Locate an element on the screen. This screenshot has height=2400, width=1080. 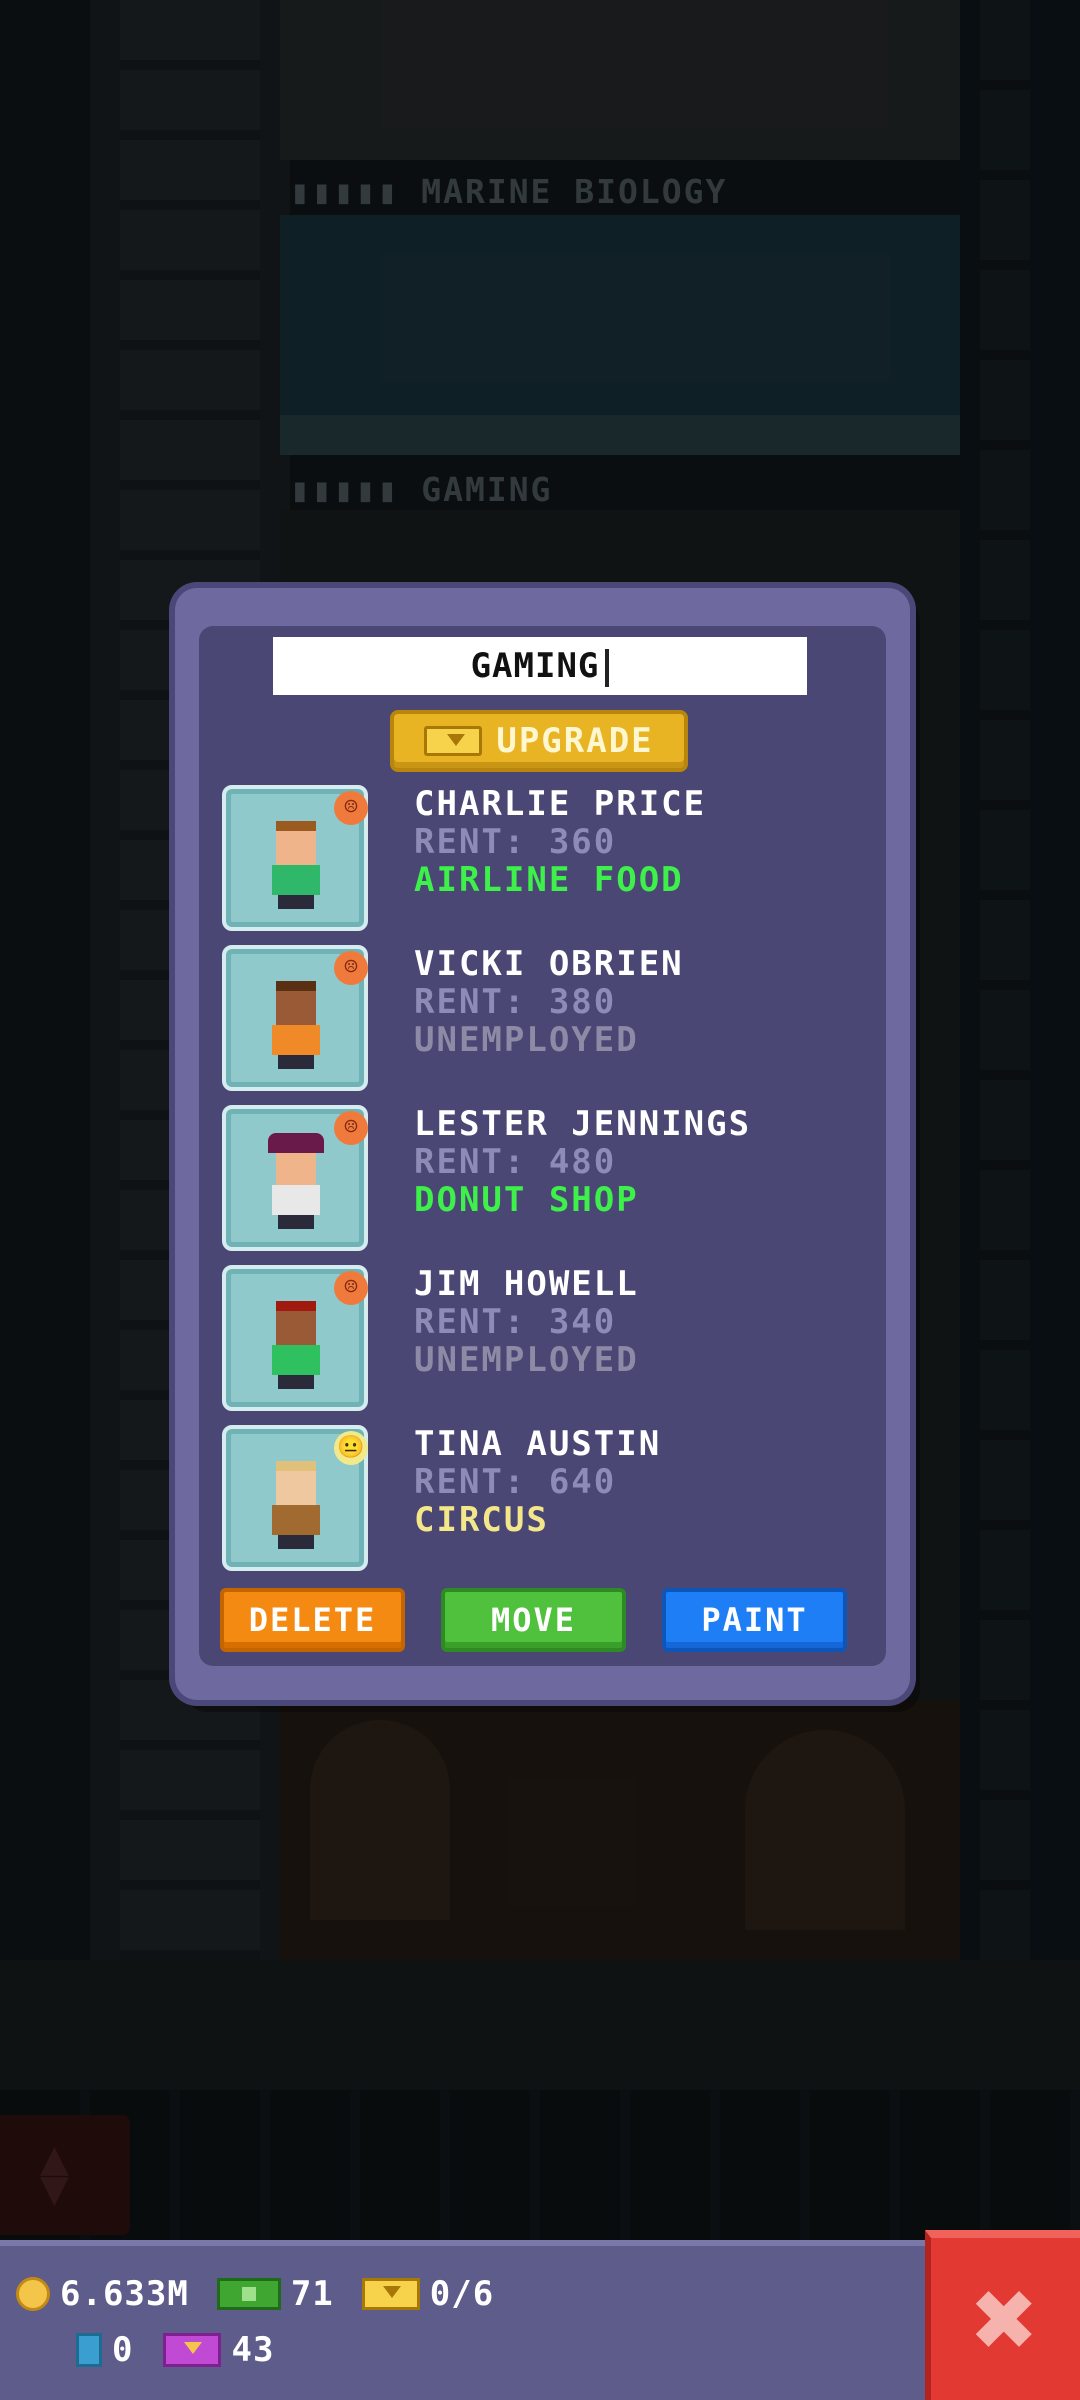
hud-row-bottom: 0 43 is located at coordinates (175, 2350).